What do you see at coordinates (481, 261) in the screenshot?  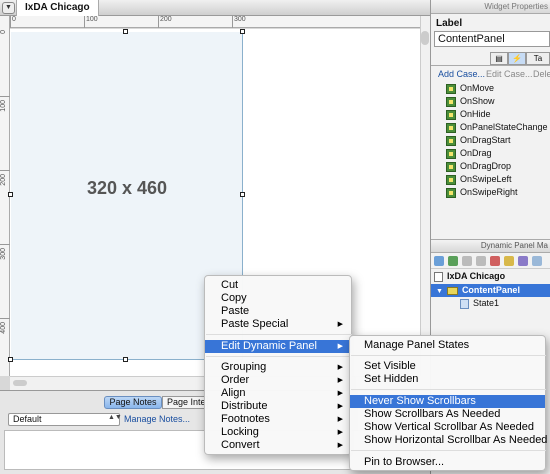 I see `move-down-icon` at bounding box center [481, 261].